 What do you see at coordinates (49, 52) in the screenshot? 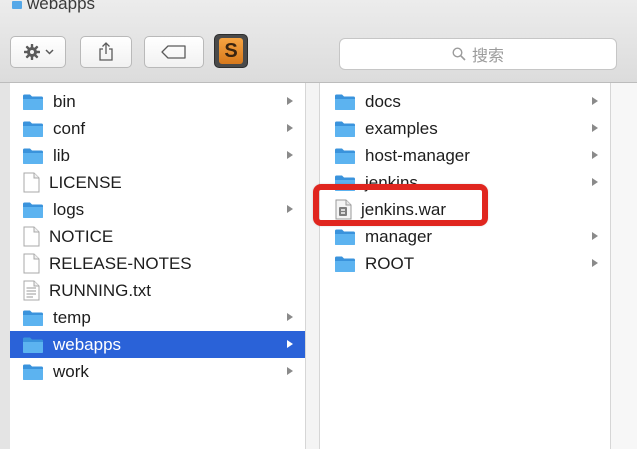
I see `chevron-down-icon` at bounding box center [49, 52].